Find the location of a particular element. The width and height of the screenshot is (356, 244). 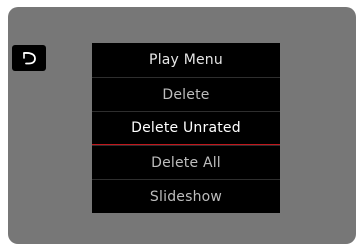

menu-item-delete-unrated: Delete Unrated is located at coordinates (186, 128).